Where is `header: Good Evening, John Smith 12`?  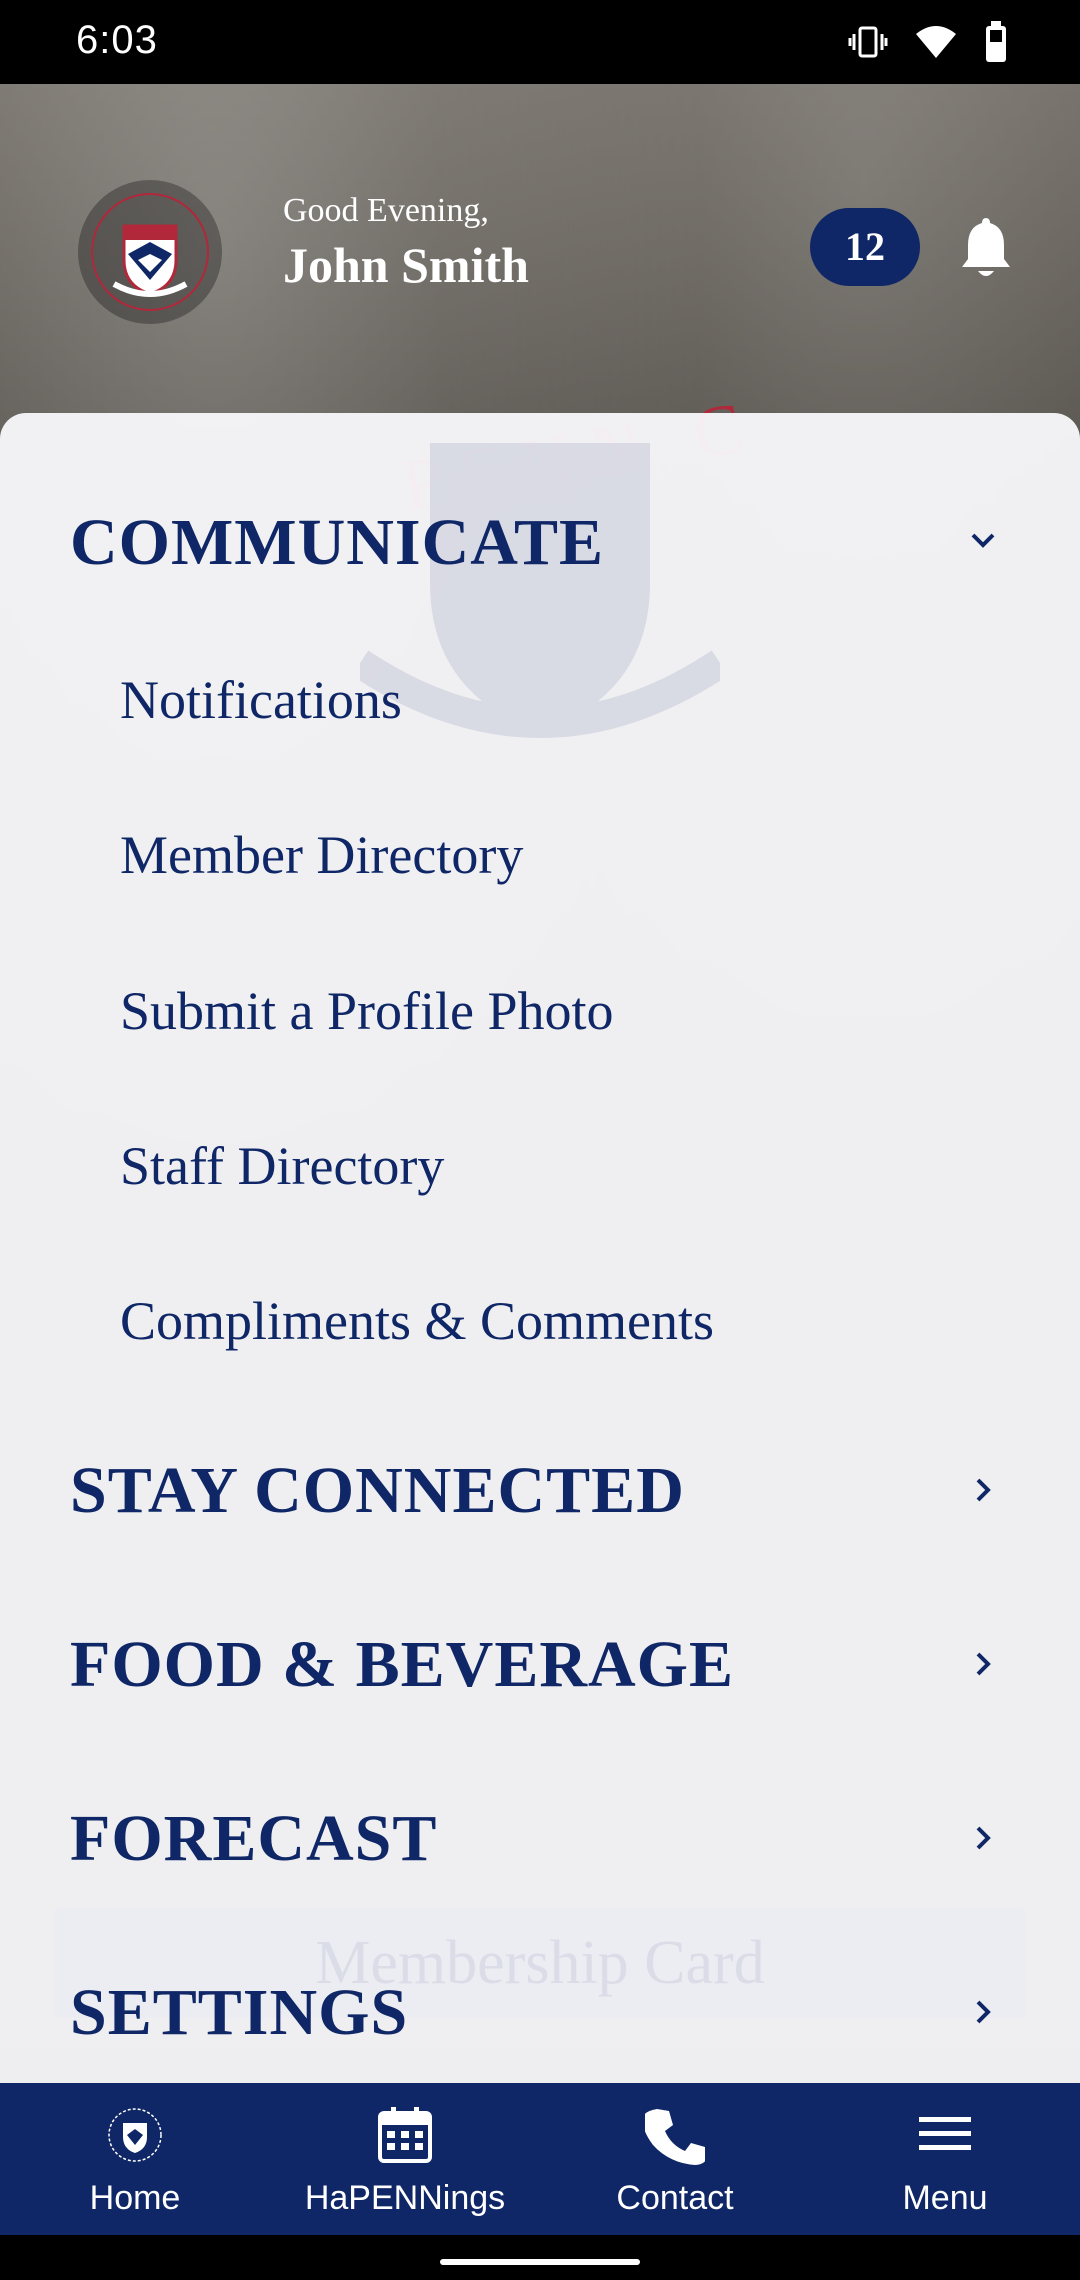 header: Good Evening, John Smith 12 is located at coordinates (540, 249).